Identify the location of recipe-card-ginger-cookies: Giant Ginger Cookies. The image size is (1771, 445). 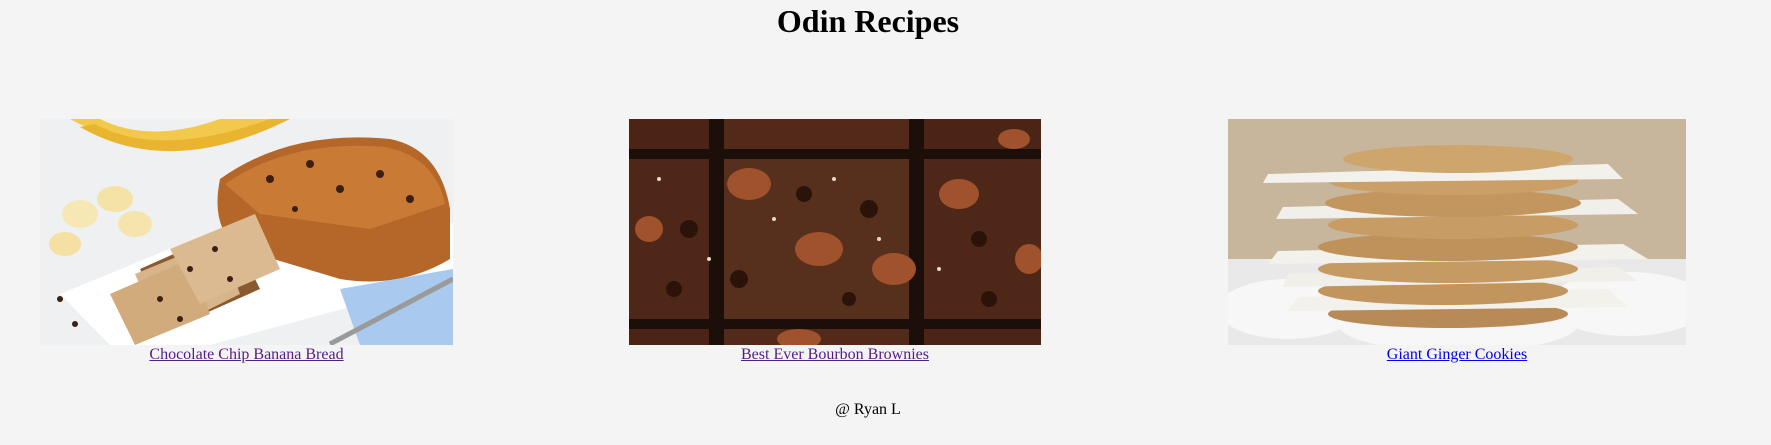
(1457, 242).